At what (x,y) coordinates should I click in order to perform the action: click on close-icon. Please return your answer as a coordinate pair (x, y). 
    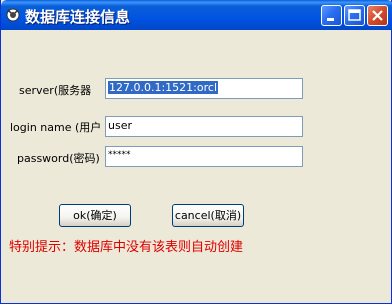
    Looking at the image, I should click on (377, 15).